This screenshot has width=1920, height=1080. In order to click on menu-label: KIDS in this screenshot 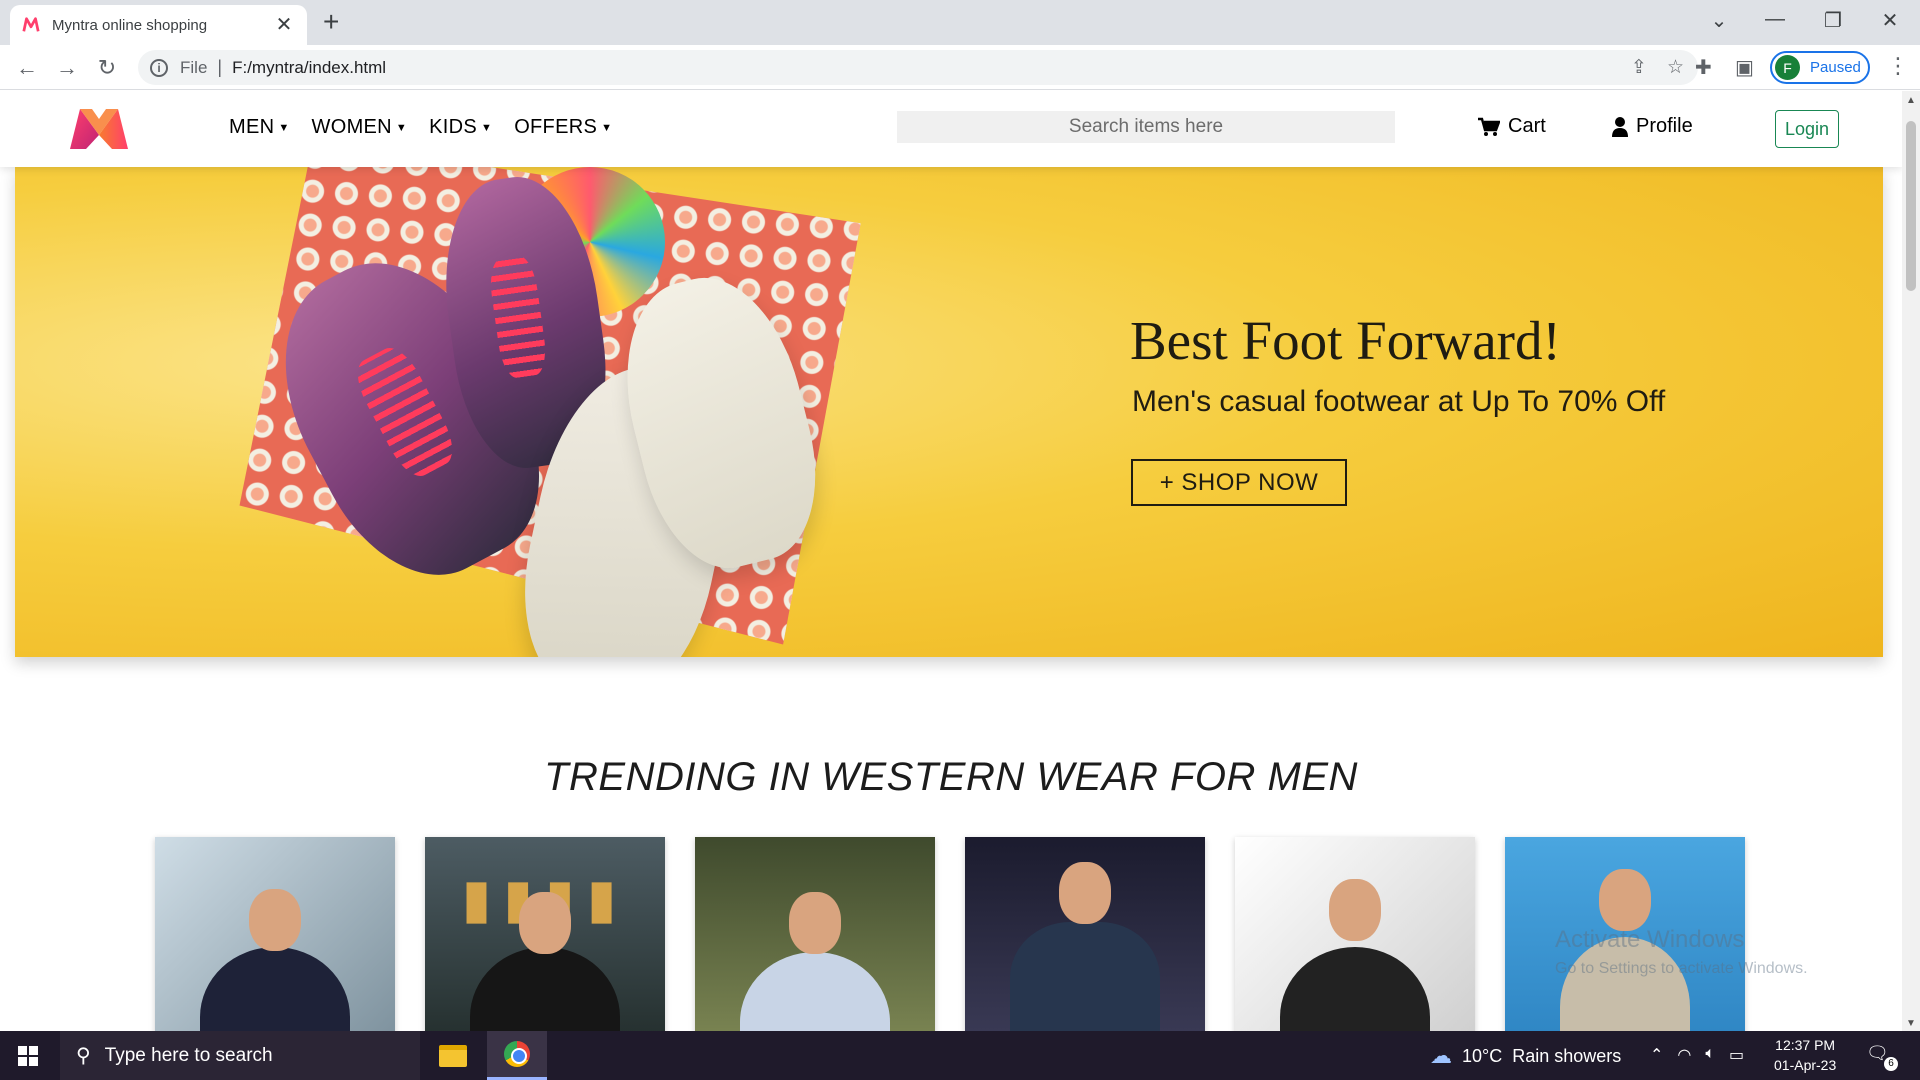, I will do `click(453, 127)`.